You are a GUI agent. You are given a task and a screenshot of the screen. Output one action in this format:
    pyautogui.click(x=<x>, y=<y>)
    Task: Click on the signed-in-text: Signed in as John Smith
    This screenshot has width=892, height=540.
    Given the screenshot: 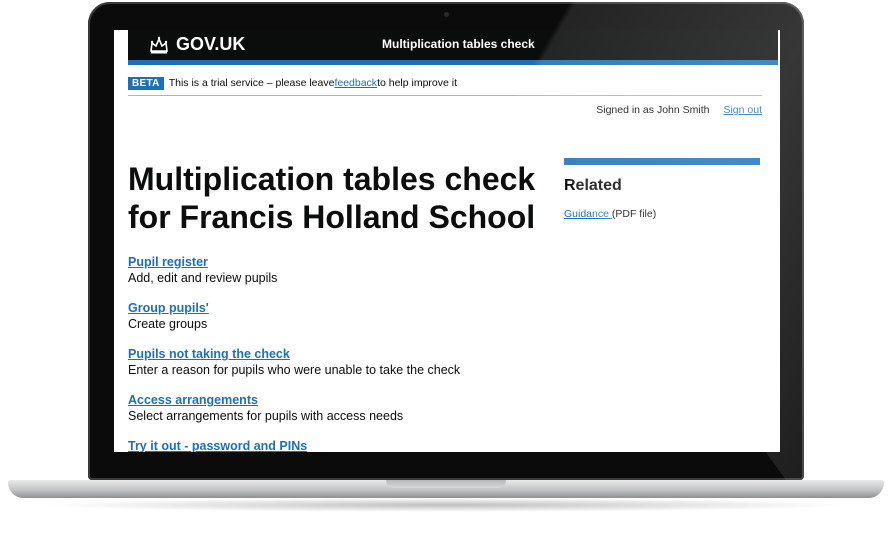 What is the action you would take?
    pyautogui.click(x=653, y=110)
    